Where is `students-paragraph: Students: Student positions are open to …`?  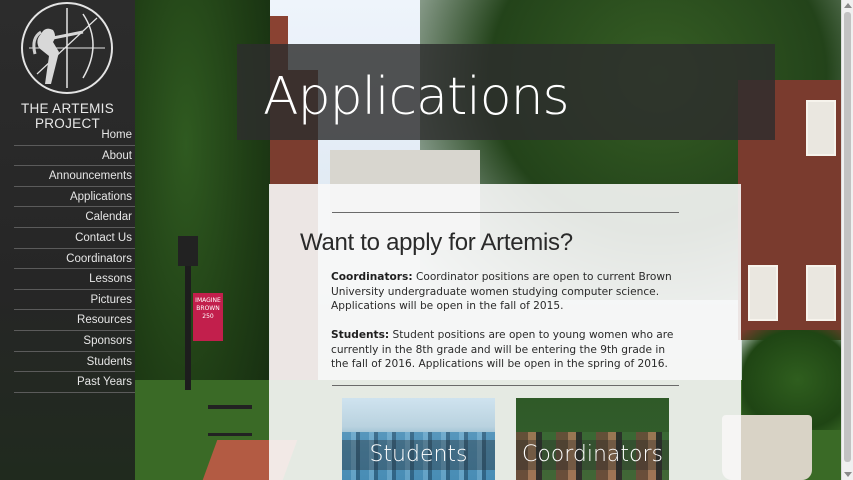 students-paragraph: Students: Student positions are open to … is located at coordinates (503, 350).